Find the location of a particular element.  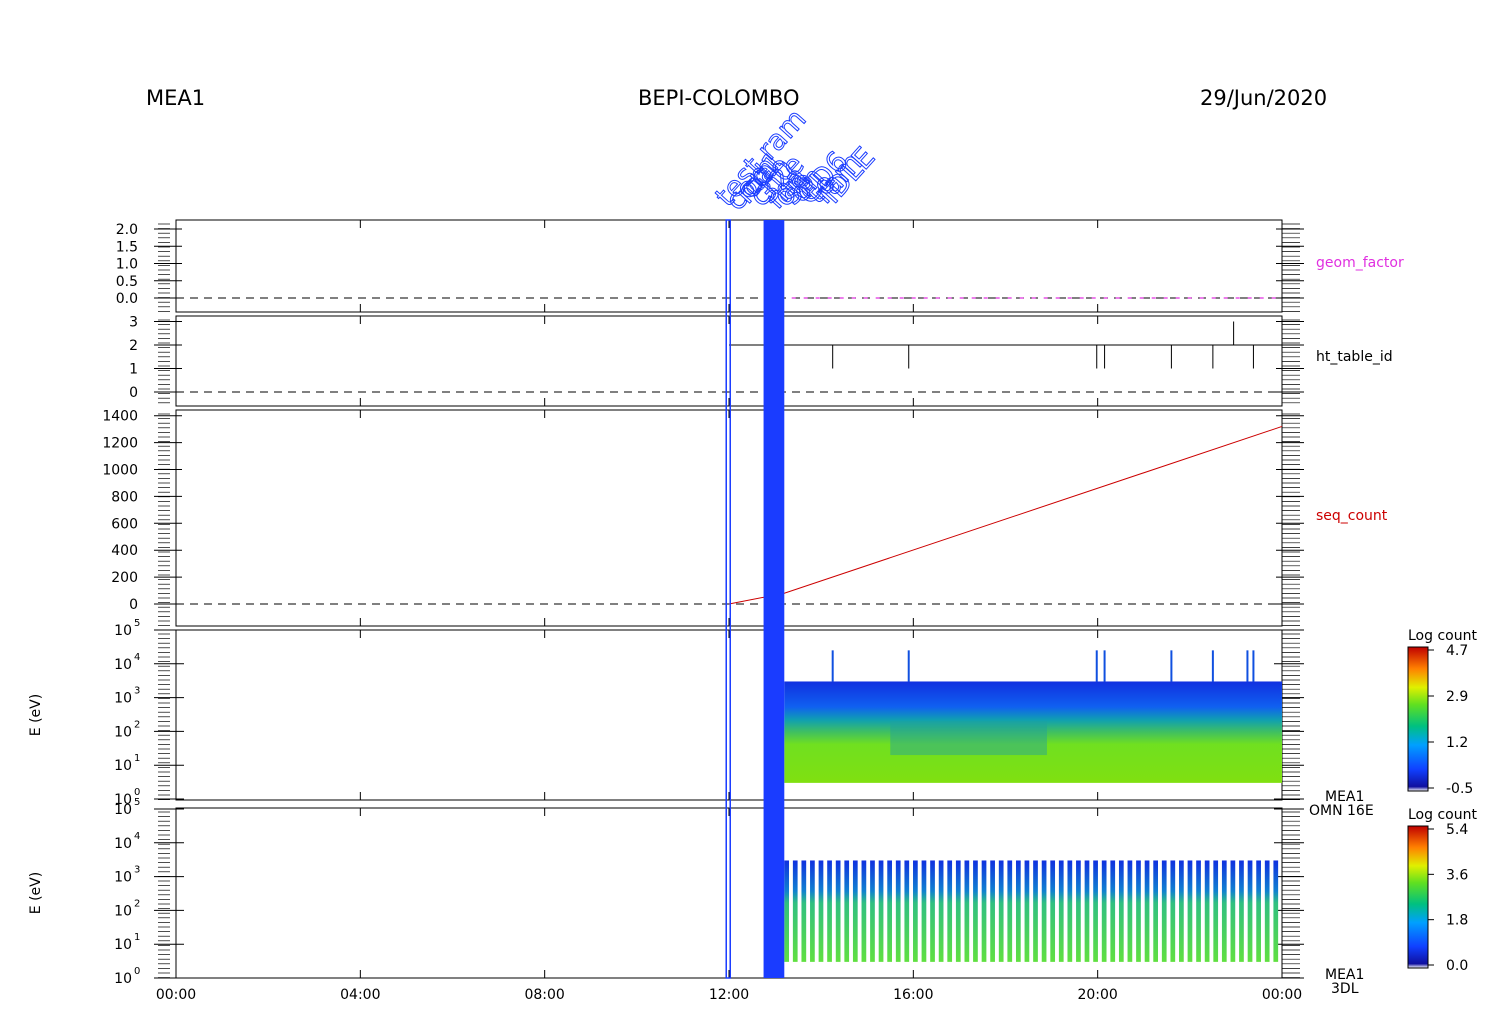

y-tick-exponent: 0 is located at coordinates (137, 971).